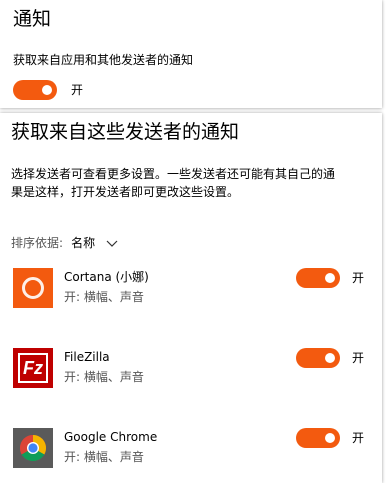 The height and width of the screenshot is (483, 388). I want to click on sort-value: 名称, so click(83, 243).